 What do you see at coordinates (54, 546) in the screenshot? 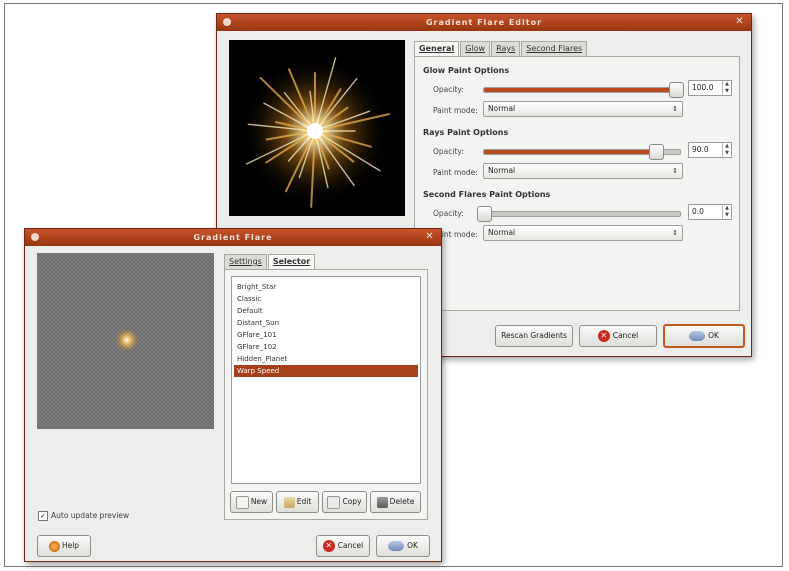
I see `help-icon` at bounding box center [54, 546].